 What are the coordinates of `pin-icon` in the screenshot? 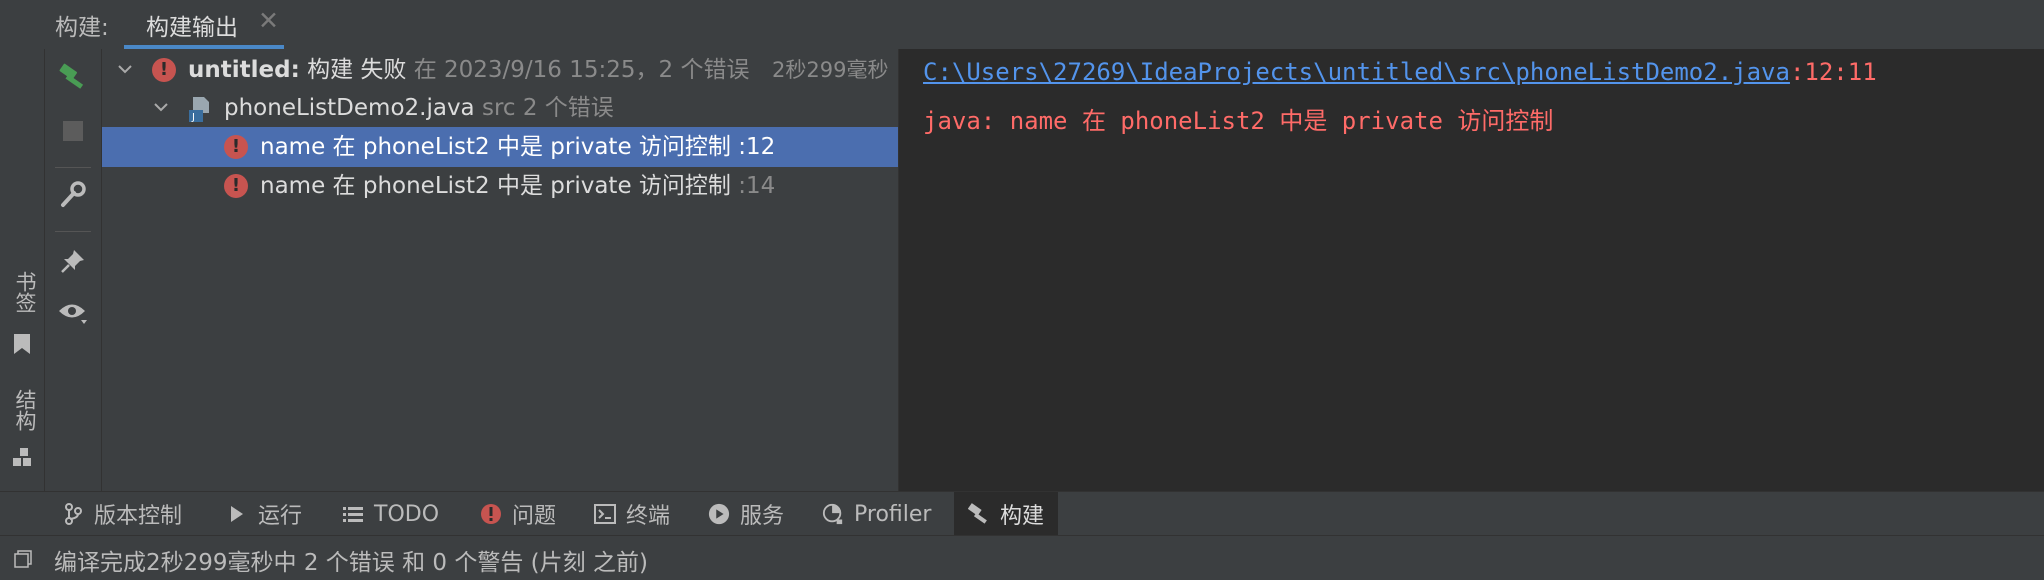 It's located at (73, 263).